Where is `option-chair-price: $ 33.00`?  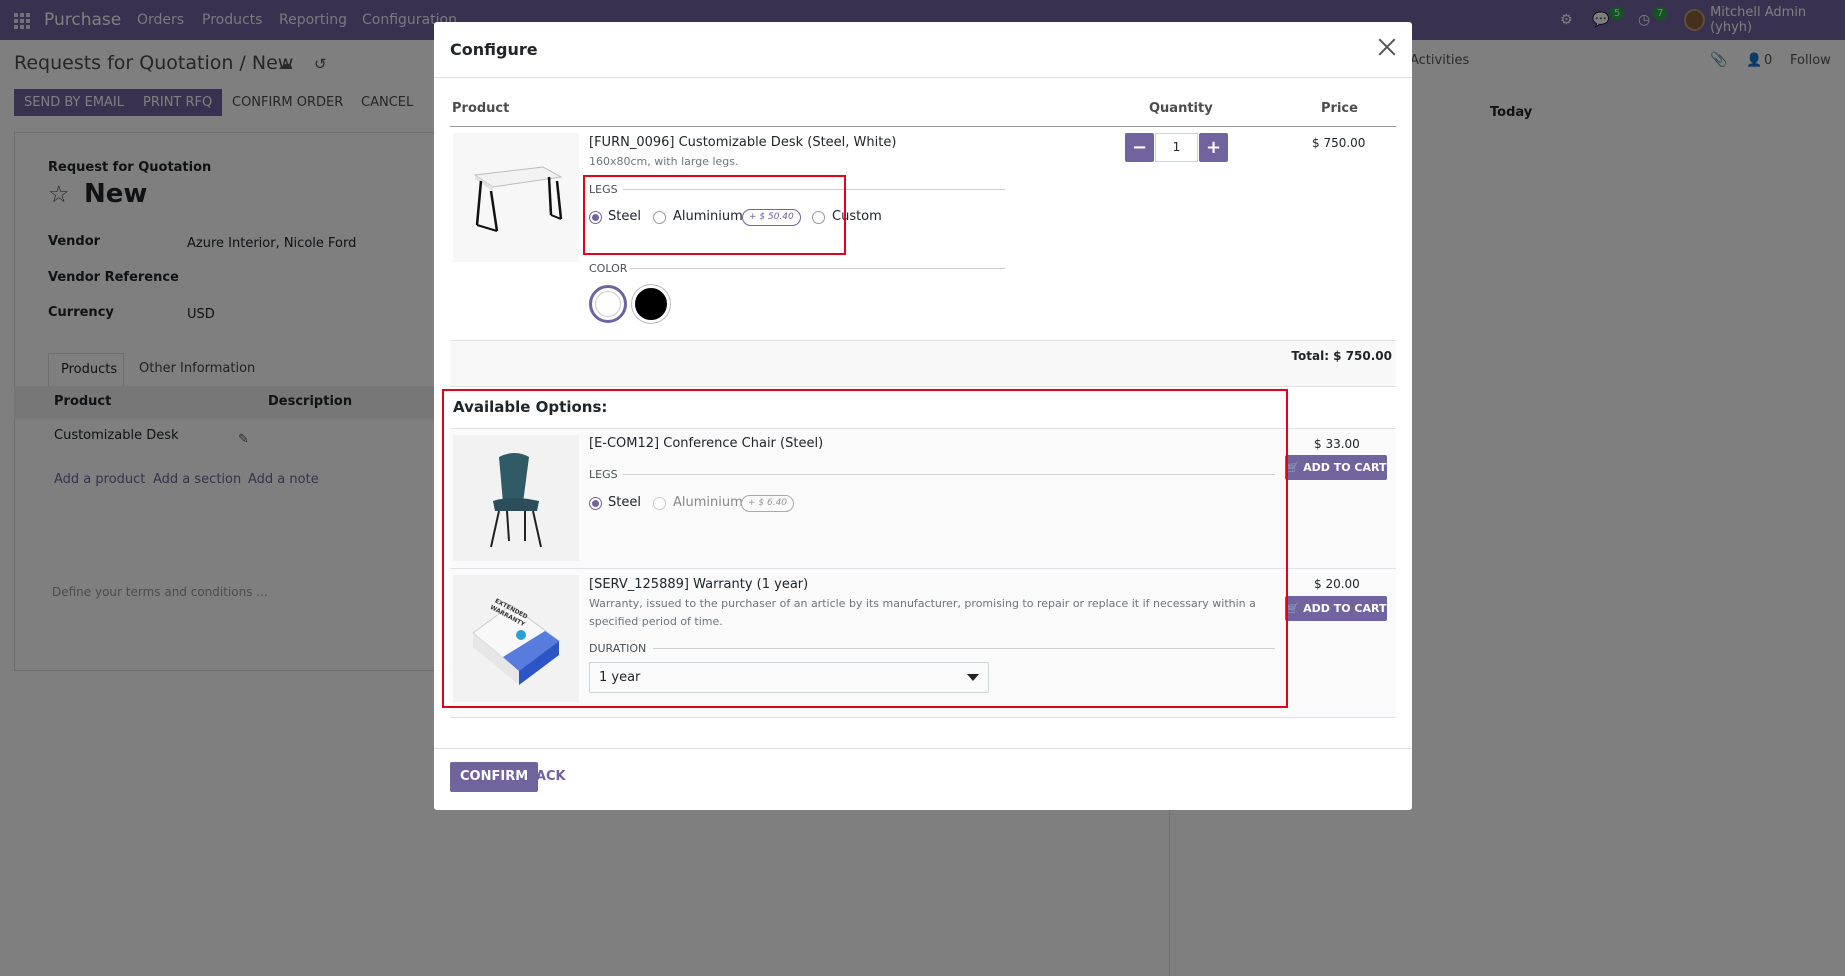
option-chair-price: $ 33.00 is located at coordinates (1337, 444).